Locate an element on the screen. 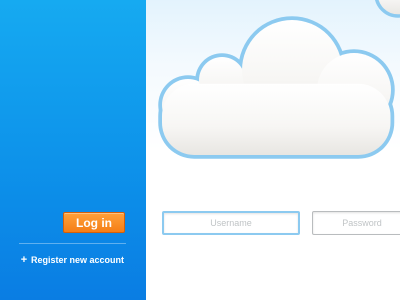  username-field is located at coordinates (231, 223).